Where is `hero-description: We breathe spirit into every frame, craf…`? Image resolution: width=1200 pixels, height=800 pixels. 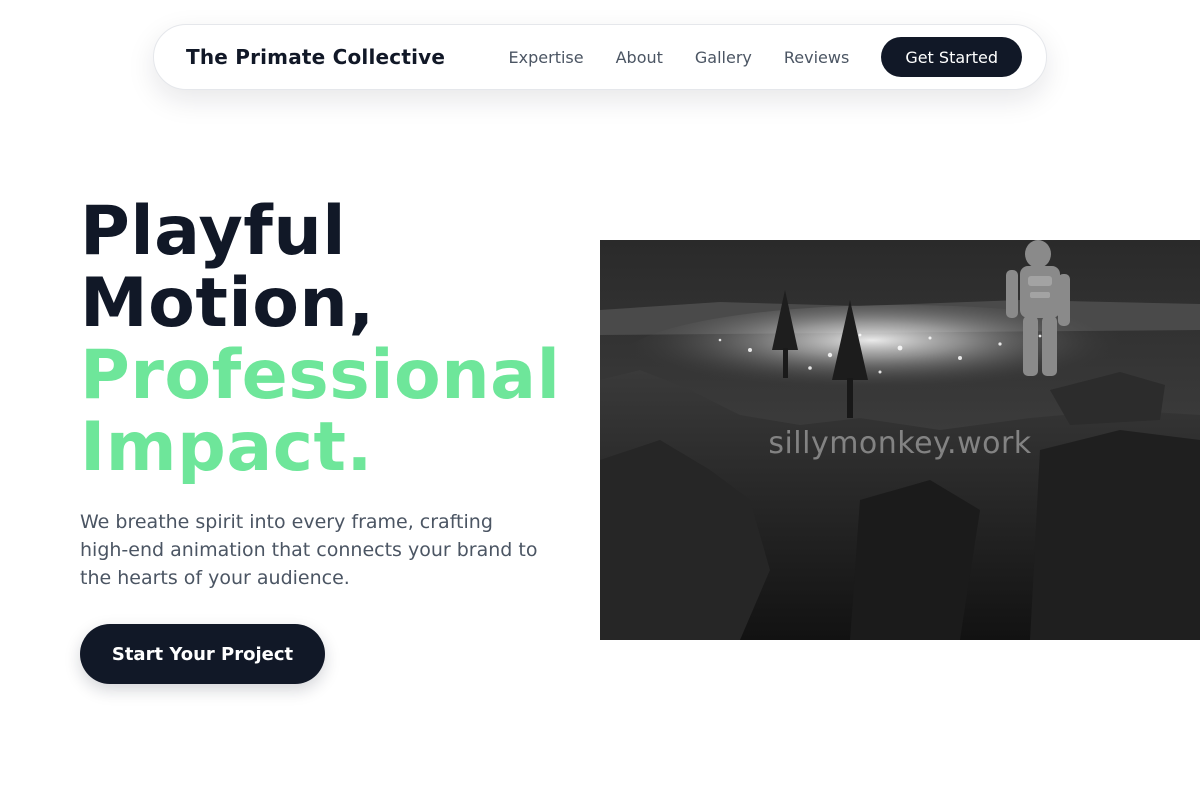 hero-description: We breathe spirit into every frame, craf… is located at coordinates (309, 550).